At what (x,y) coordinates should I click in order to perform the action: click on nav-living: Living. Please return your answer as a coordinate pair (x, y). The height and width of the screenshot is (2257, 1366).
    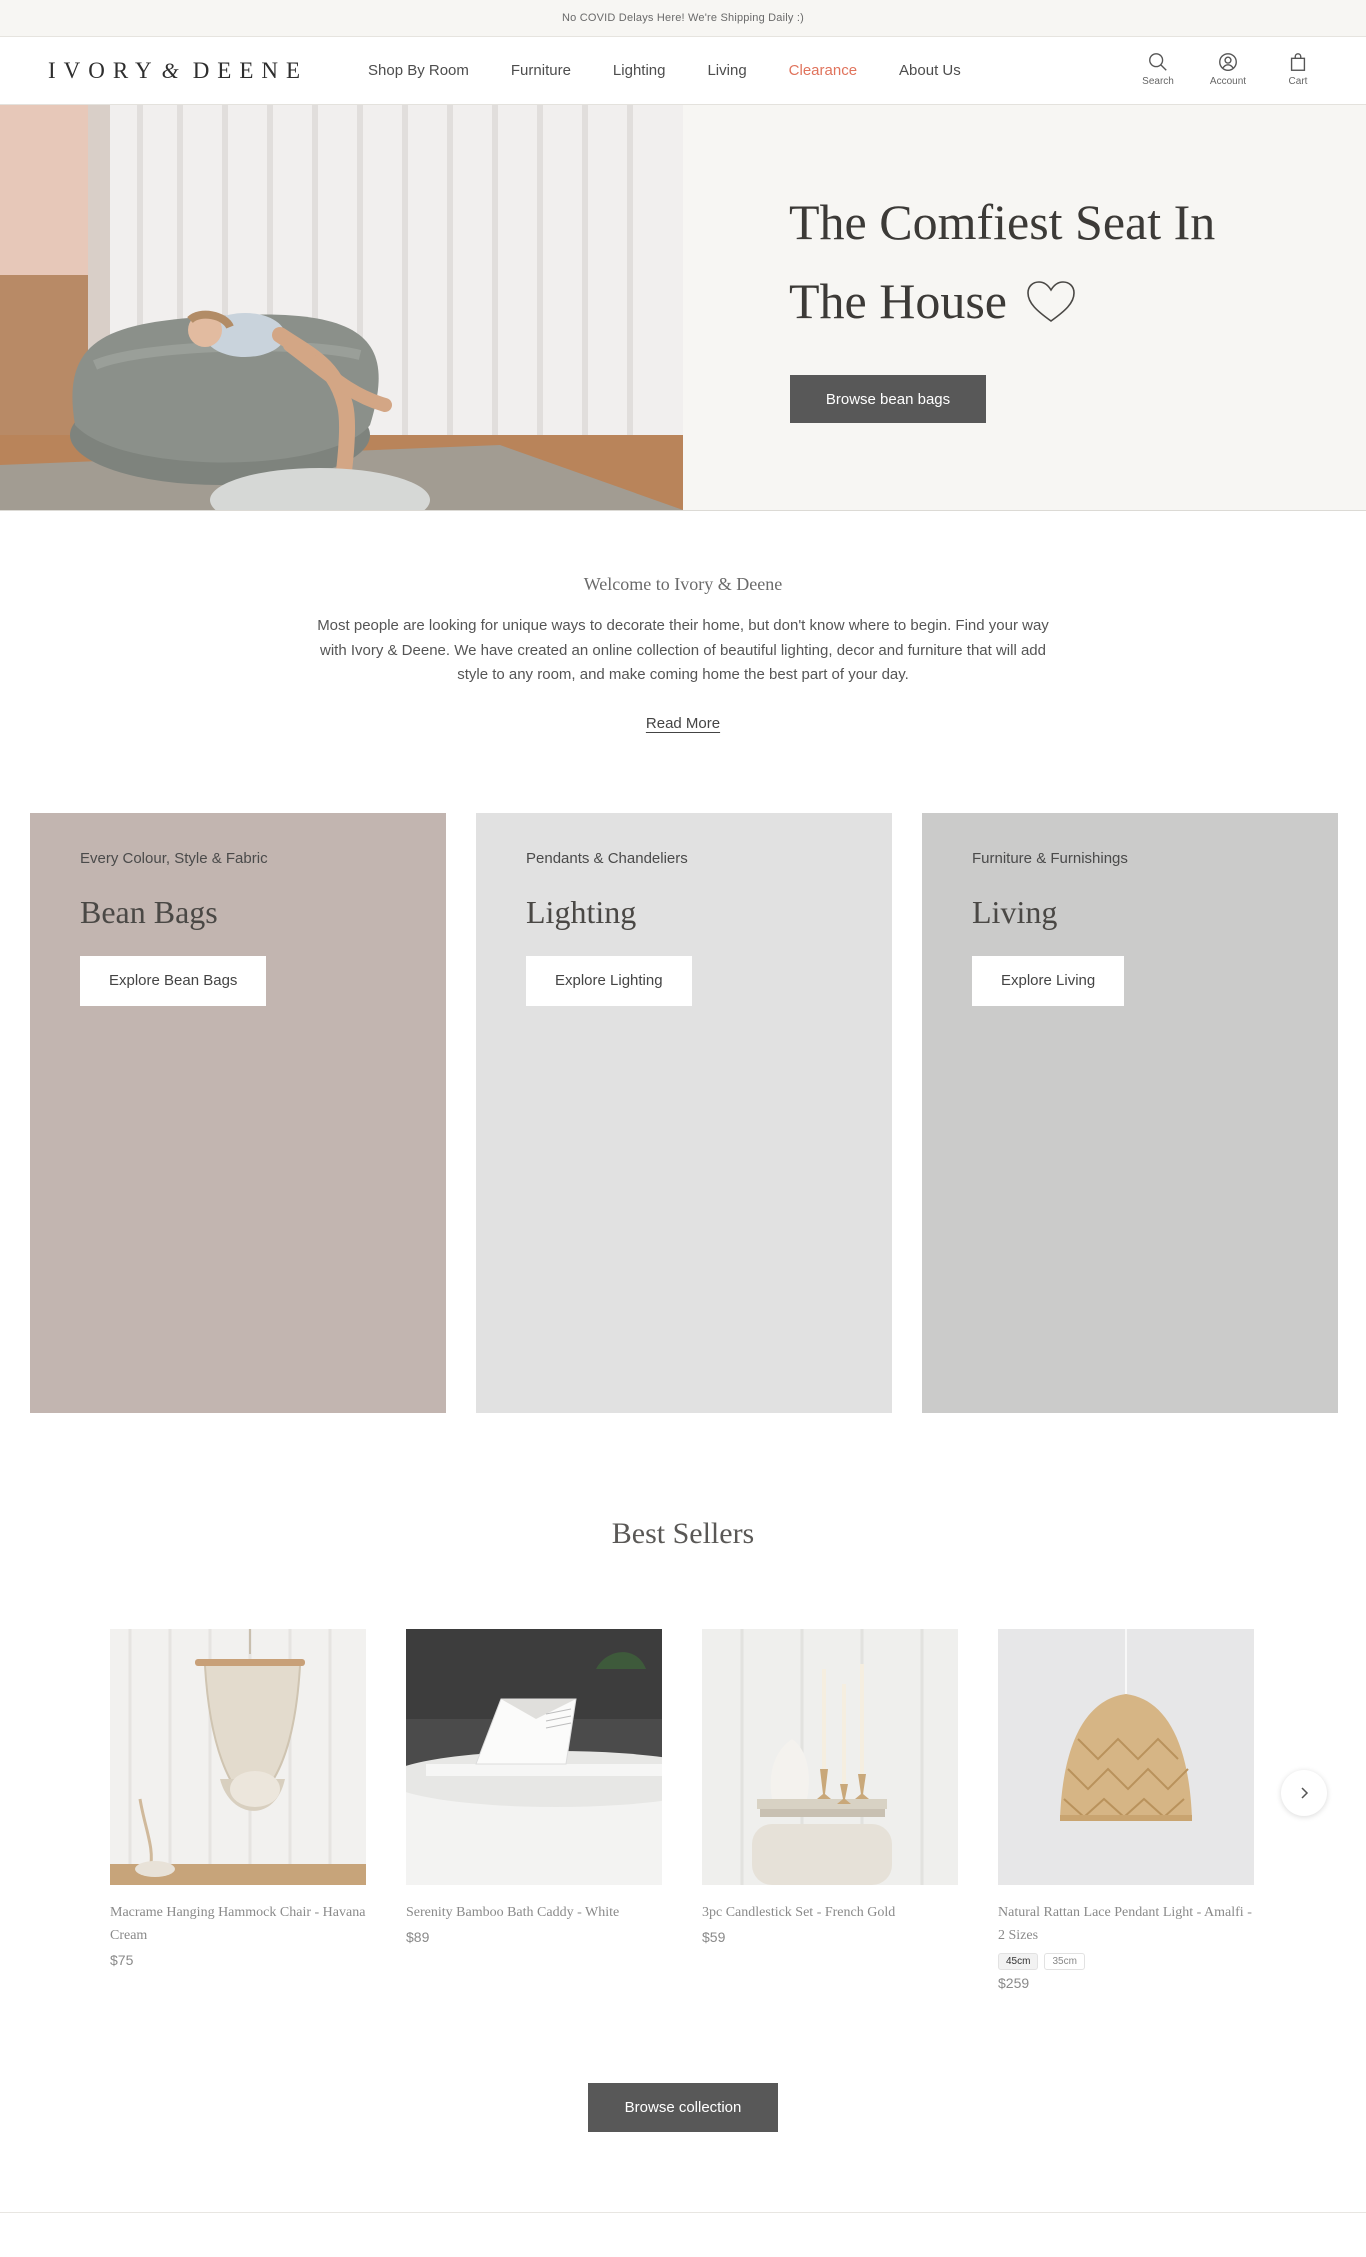
    Looking at the image, I should click on (726, 70).